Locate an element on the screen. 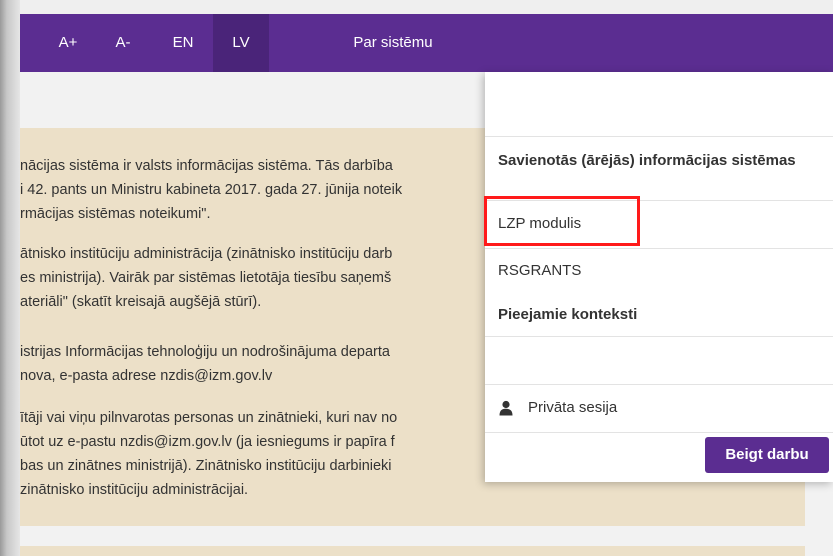 This screenshot has width=833, height=556. available-contexts-heading: Pieejamie konteksti is located at coordinates (568, 314).